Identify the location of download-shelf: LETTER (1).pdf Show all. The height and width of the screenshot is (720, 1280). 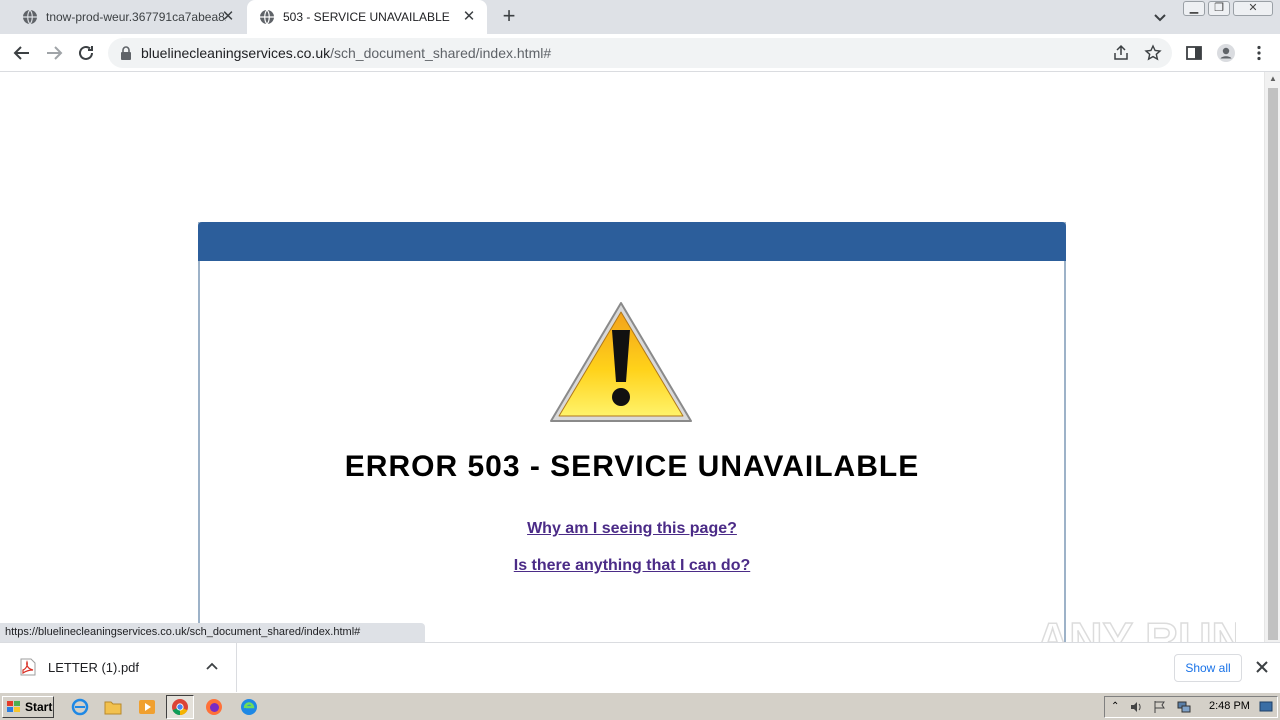
(640, 667).